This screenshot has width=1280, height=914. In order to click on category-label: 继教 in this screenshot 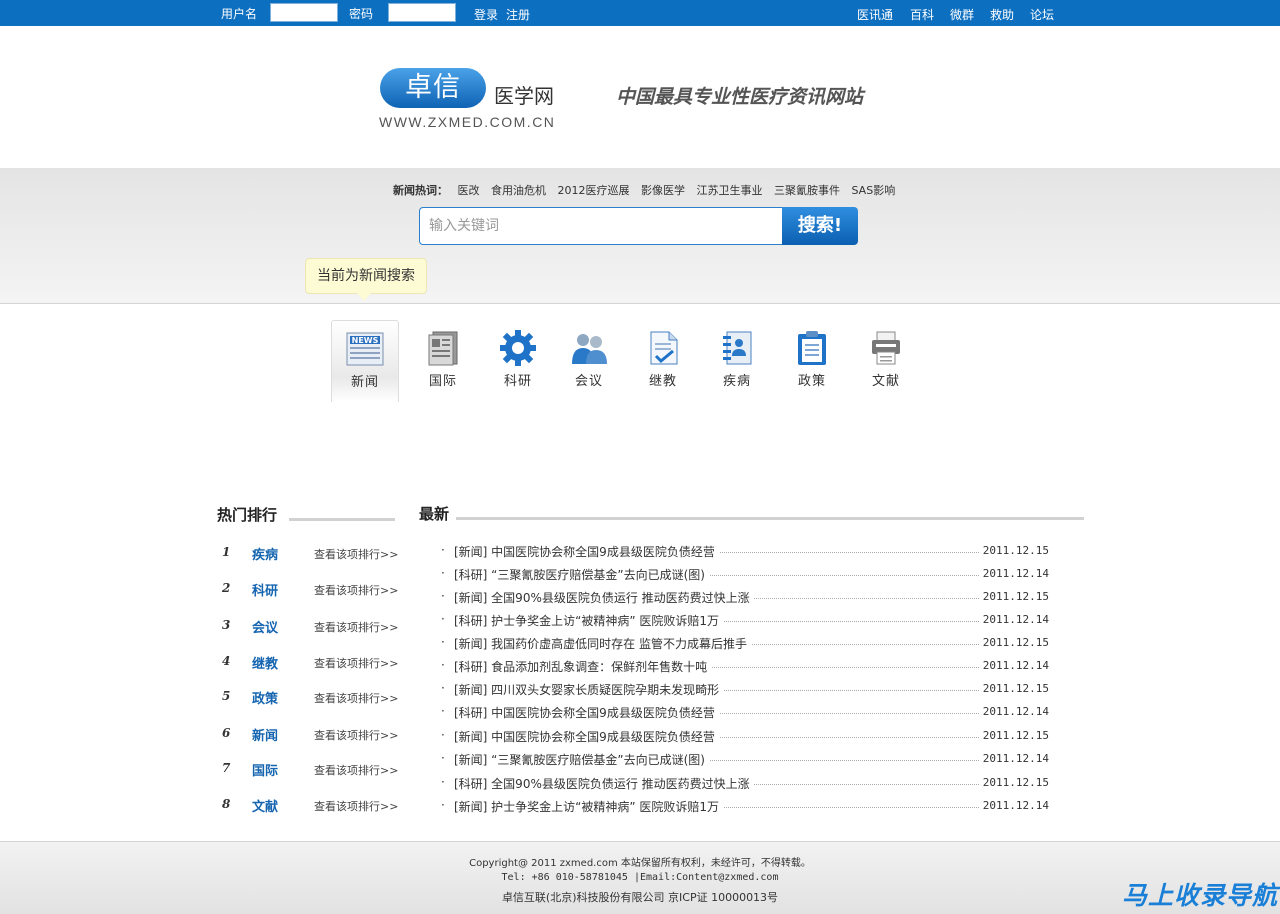, I will do `click(662, 381)`.